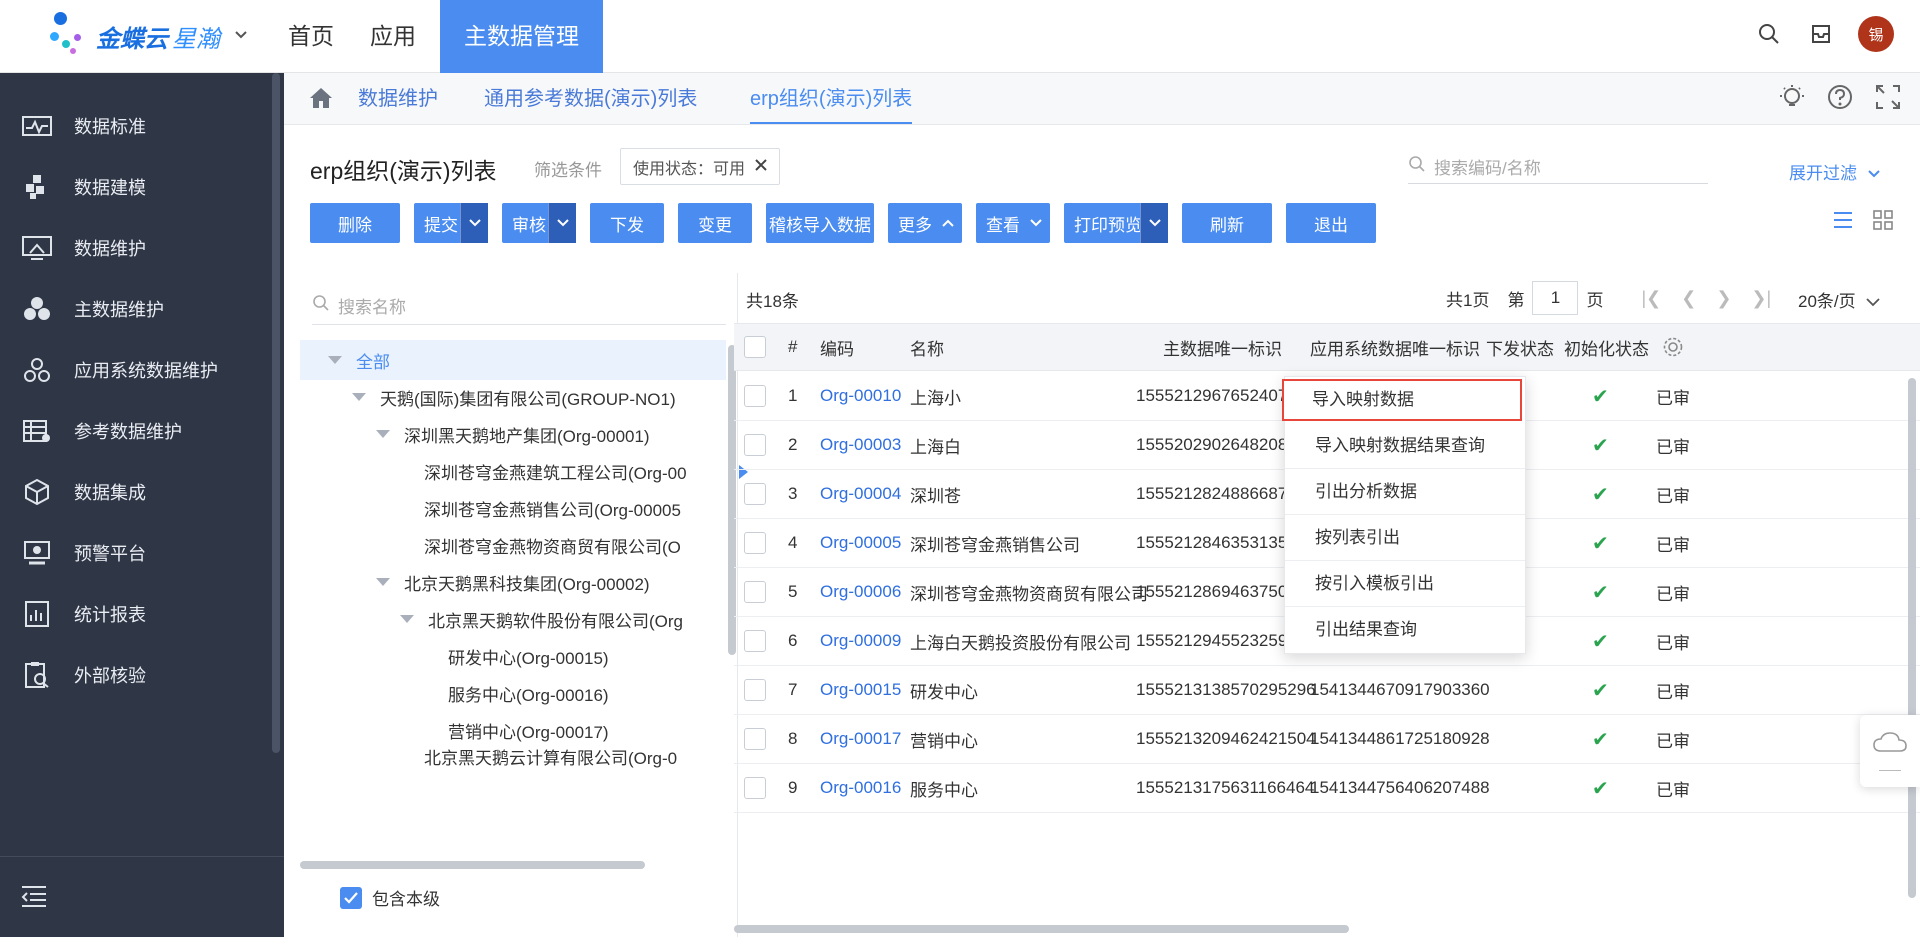 The width and height of the screenshot is (1920, 937). I want to click on sidebar-item-external-check: 外部核验, so click(135, 675).